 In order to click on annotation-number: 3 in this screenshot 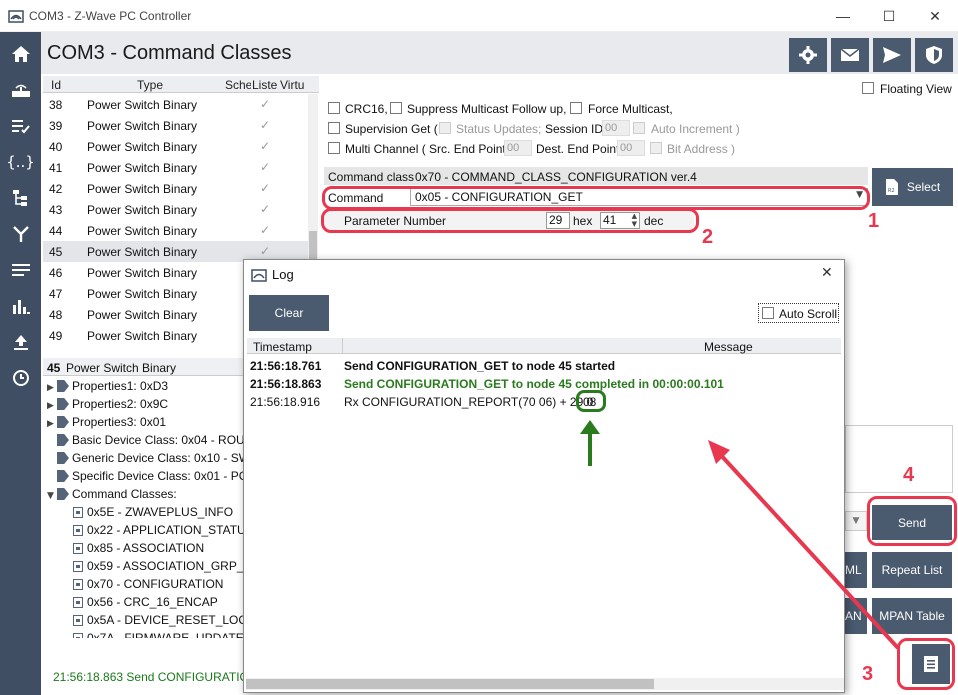, I will do `click(868, 674)`.